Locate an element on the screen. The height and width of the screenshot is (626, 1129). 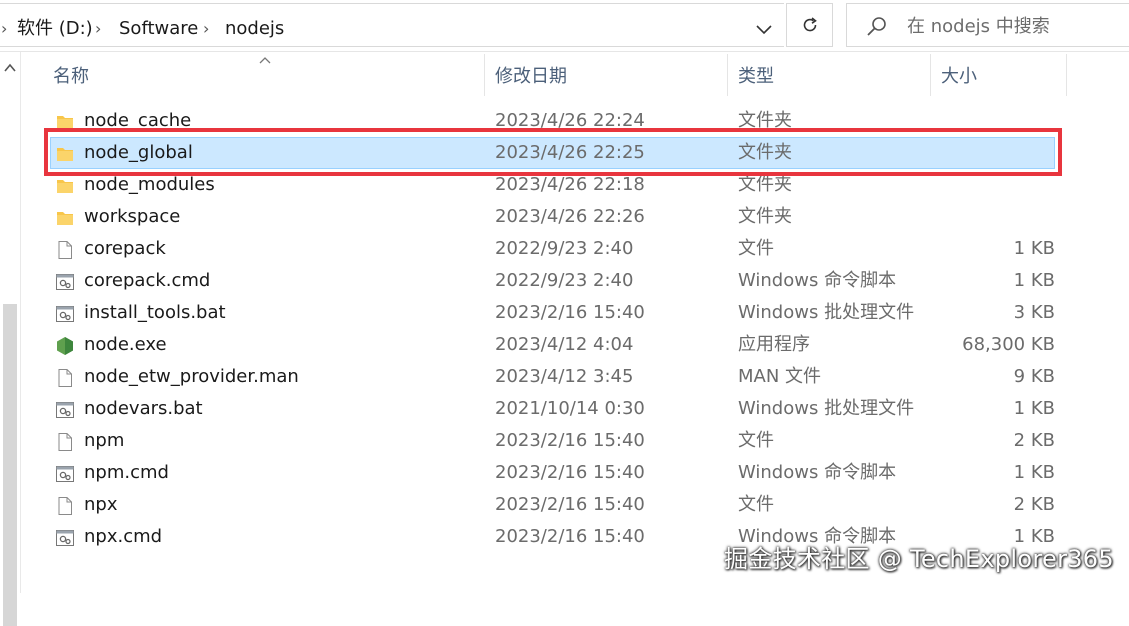
file-date: 2023/4/12 4:04 is located at coordinates (564, 344).